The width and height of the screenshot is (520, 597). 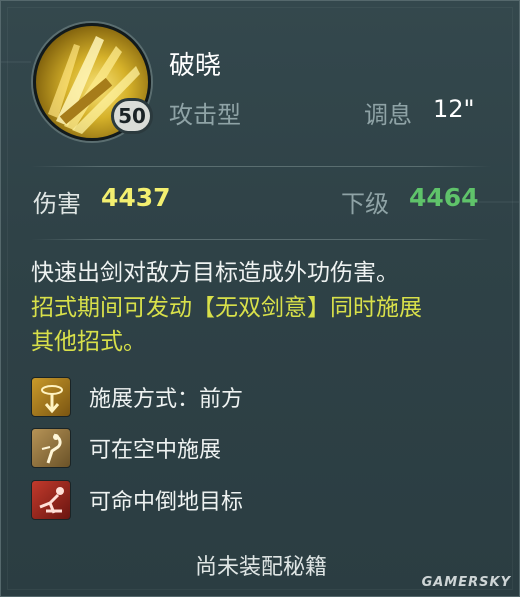 I want to click on midair-cast-icon, so click(x=51, y=448).